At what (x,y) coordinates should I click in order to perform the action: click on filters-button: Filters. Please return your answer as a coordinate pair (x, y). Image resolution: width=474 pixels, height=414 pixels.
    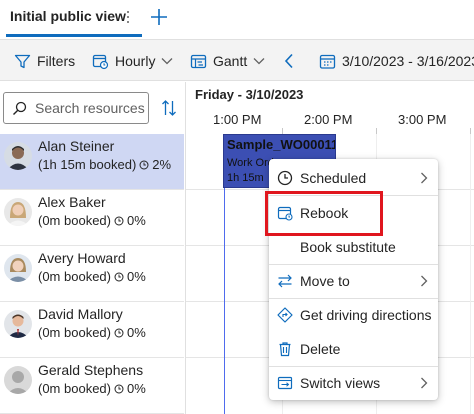
    Looking at the image, I should click on (44, 61).